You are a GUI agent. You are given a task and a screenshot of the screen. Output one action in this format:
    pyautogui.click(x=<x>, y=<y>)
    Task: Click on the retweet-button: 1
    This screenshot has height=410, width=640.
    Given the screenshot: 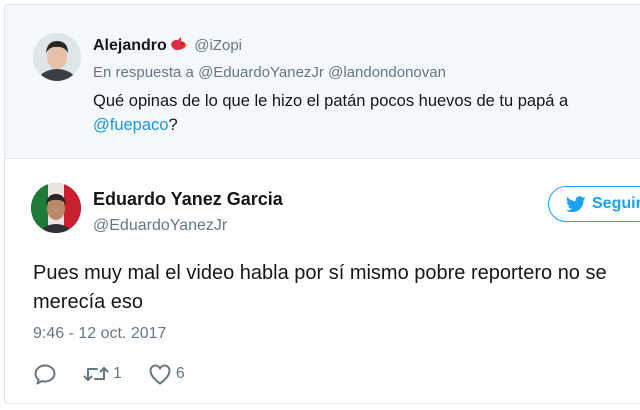 What is the action you would take?
    pyautogui.click(x=102, y=374)
    